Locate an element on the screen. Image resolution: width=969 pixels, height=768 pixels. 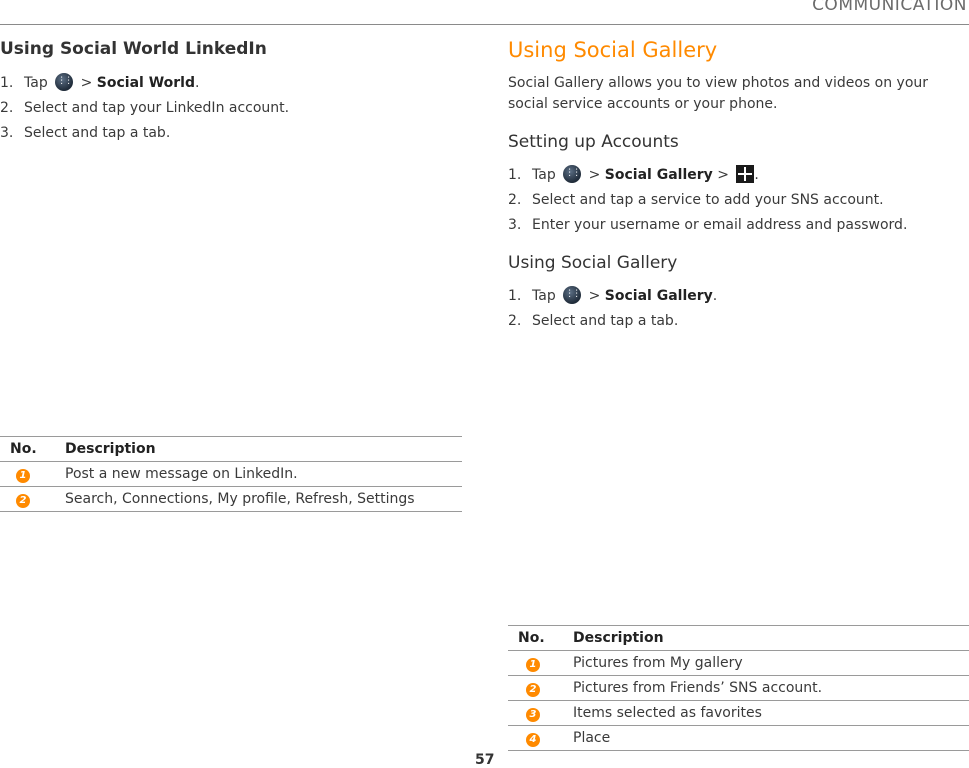
page-title: Using Social Gallery is located at coordinates (613, 50).